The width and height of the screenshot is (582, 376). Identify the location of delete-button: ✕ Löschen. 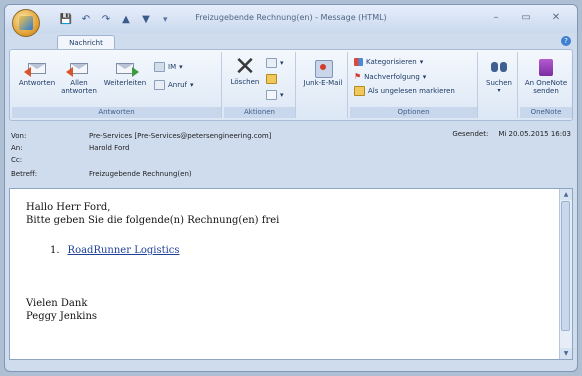
(245, 69).